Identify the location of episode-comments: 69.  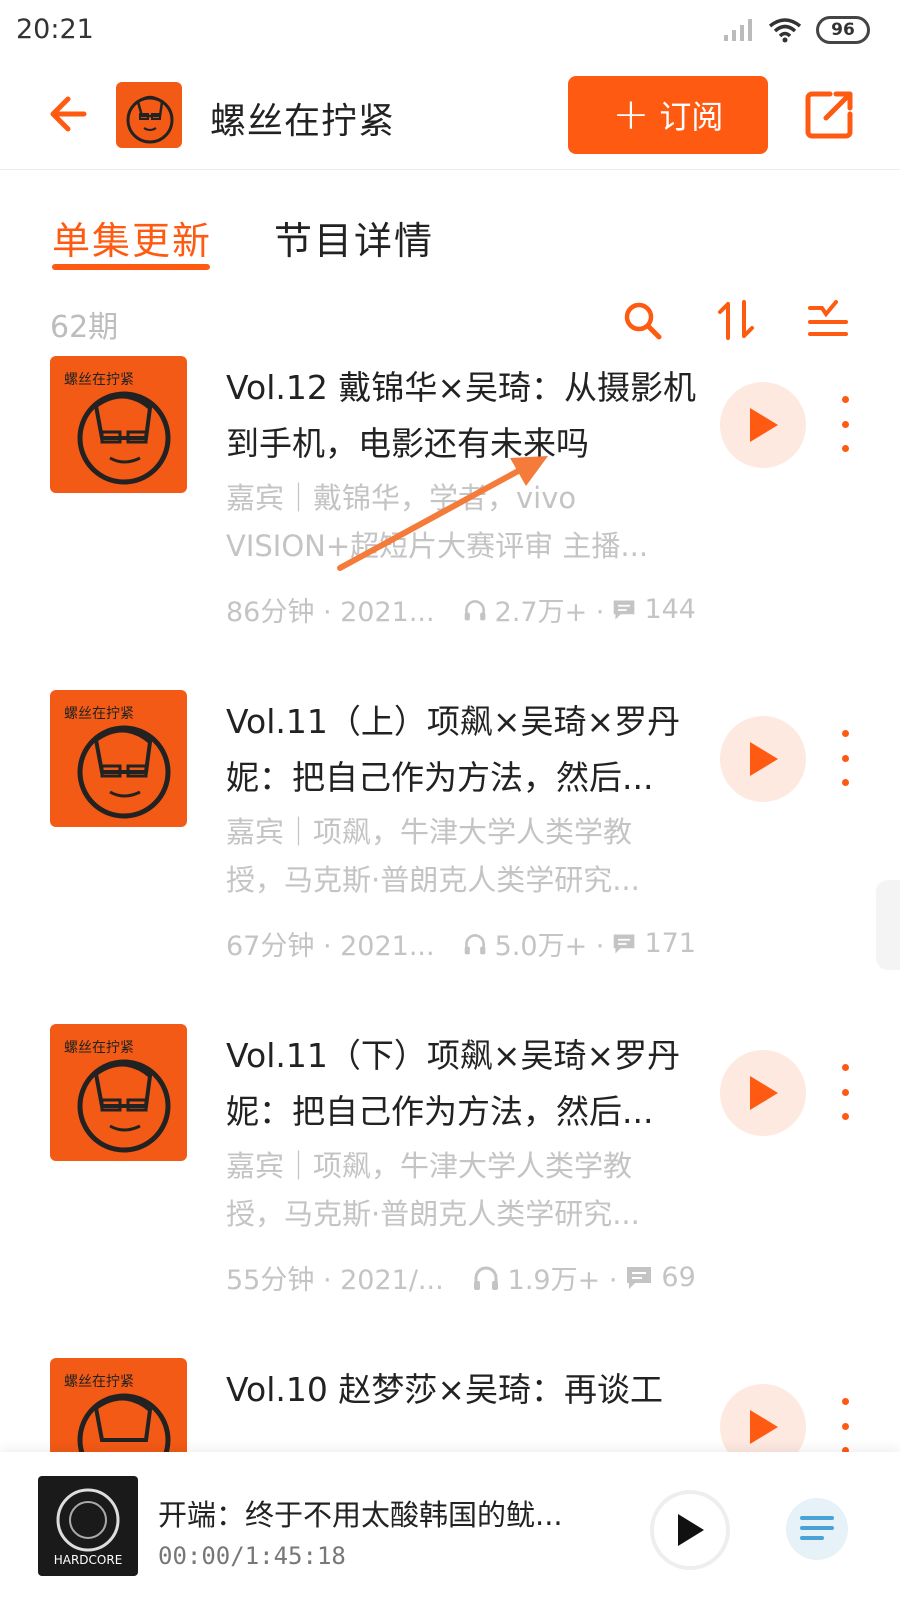
(678, 1277).